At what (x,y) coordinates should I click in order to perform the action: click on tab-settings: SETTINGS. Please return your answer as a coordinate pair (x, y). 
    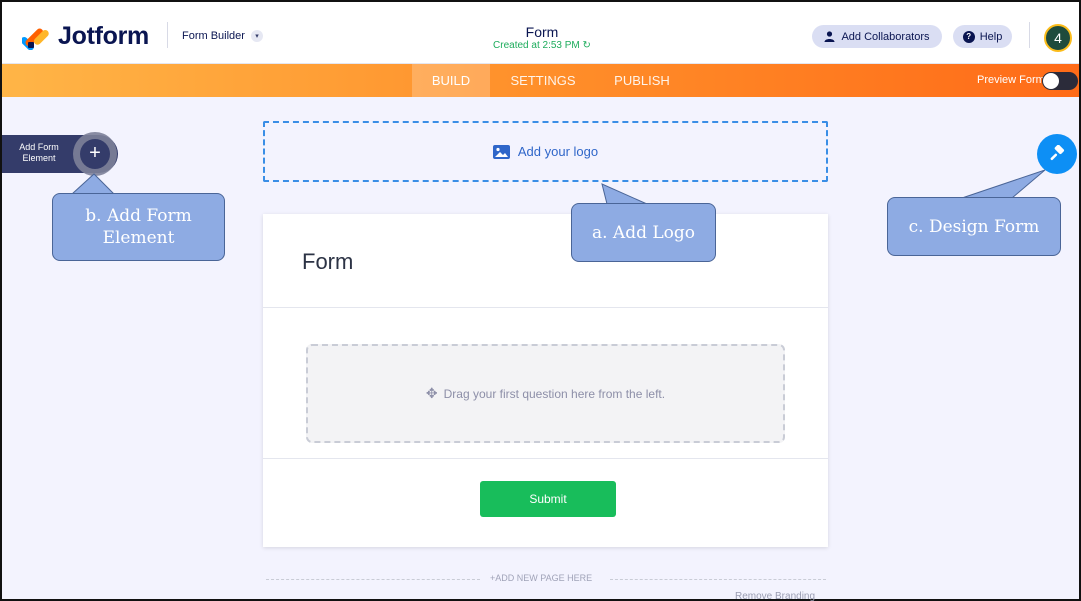
    Looking at the image, I should click on (543, 80).